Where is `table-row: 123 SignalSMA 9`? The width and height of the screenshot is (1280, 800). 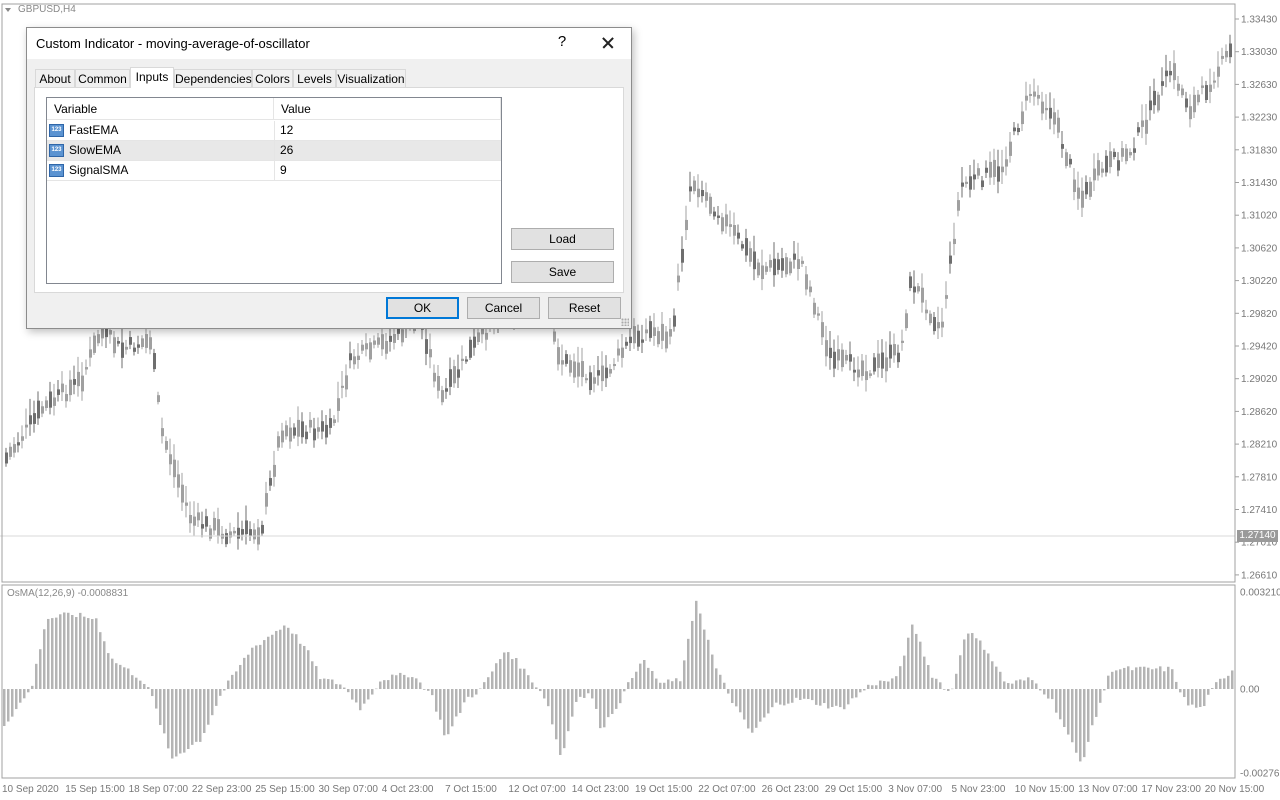 table-row: 123 SignalSMA 9 is located at coordinates (274, 171).